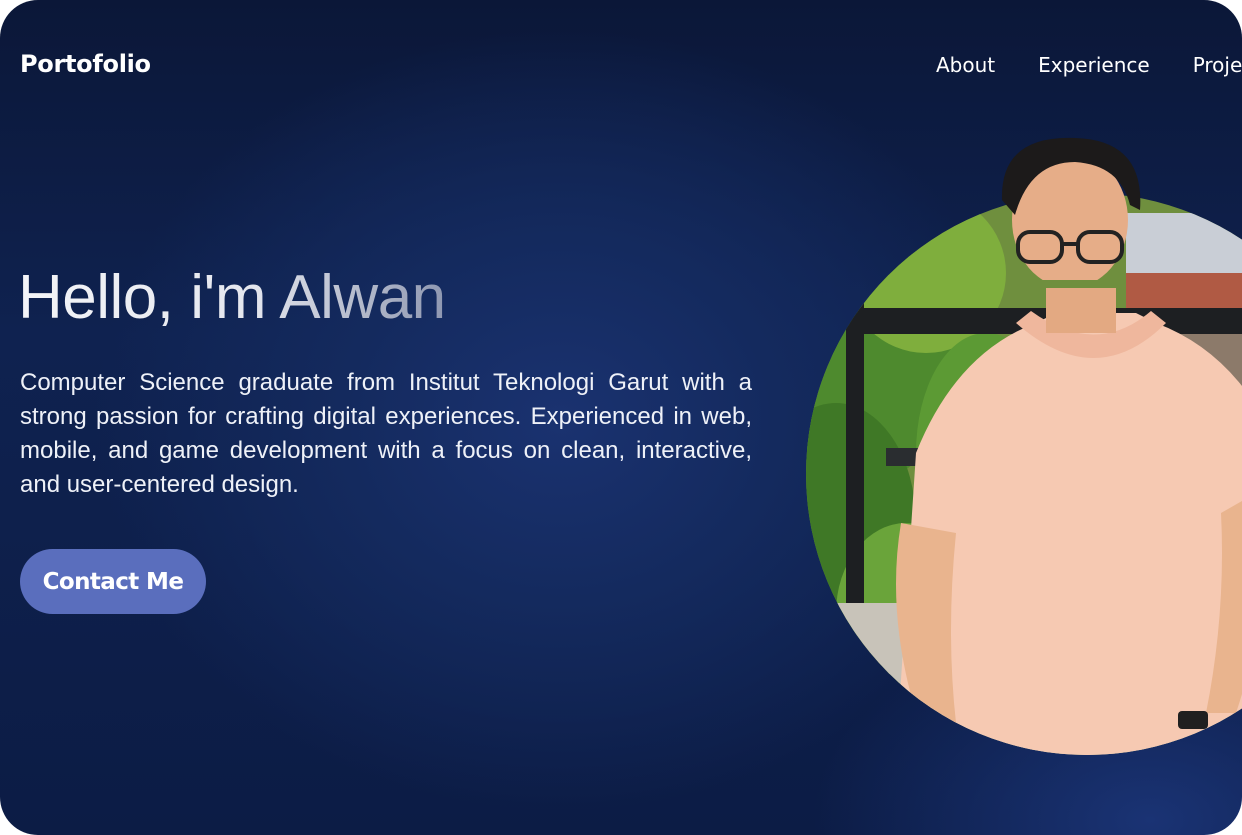 The image size is (1242, 835). I want to click on nav-link-projects: Proje, so click(1217, 65).